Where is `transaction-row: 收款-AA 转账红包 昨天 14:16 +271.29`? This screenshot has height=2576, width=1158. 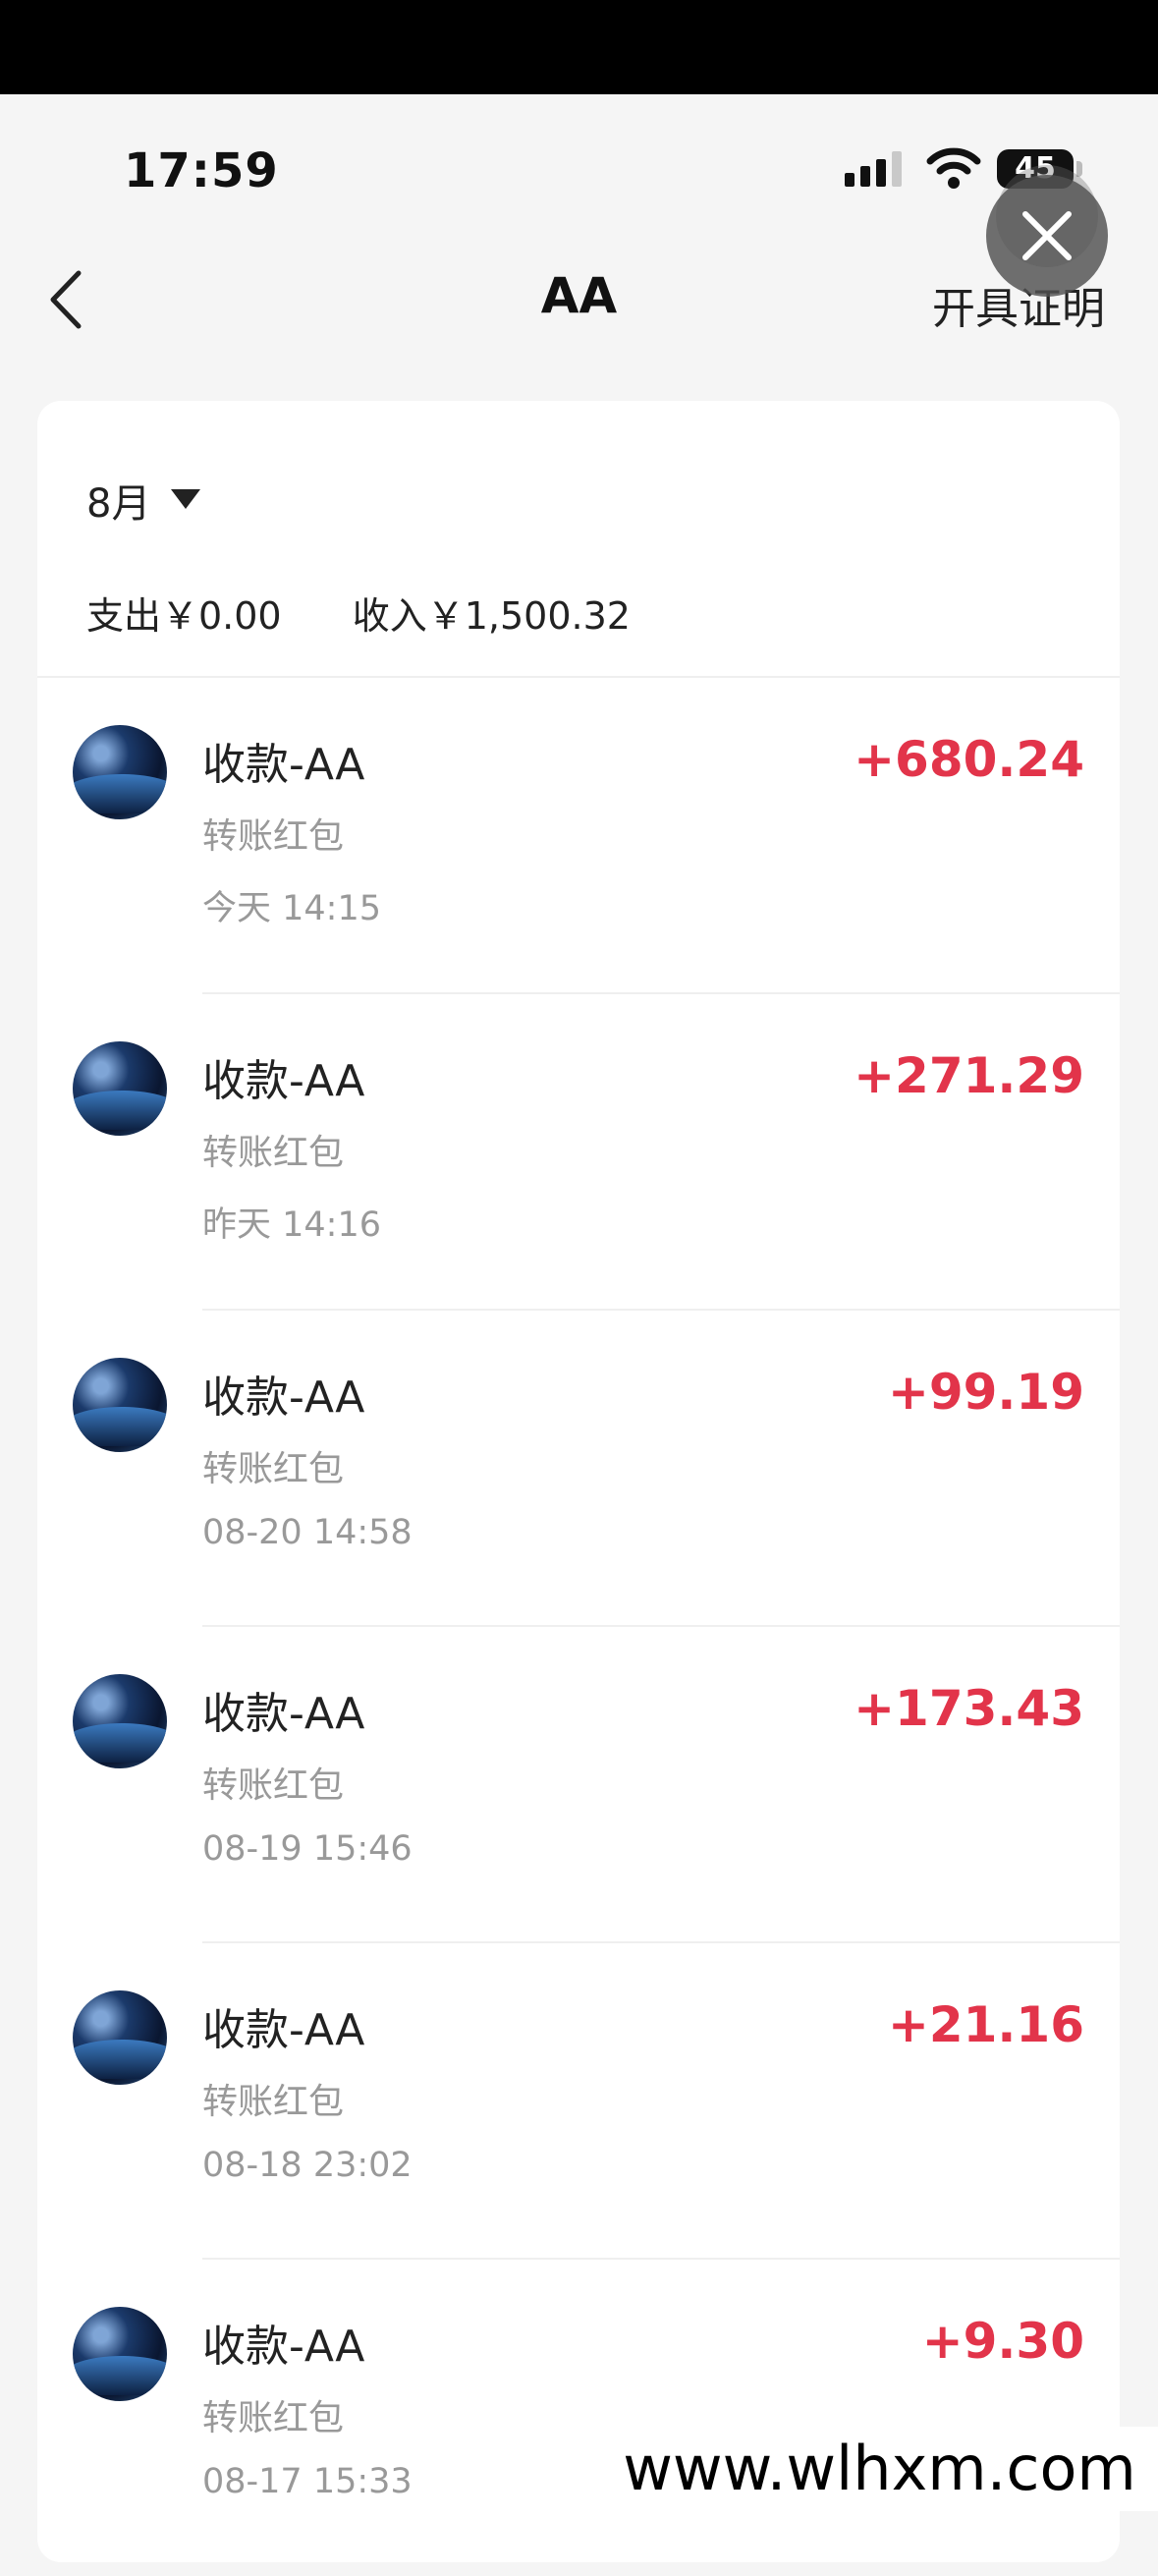
transaction-row: 收款-AA 转账红包 昨天 14:16 +271.29 is located at coordinates (579, 1152).